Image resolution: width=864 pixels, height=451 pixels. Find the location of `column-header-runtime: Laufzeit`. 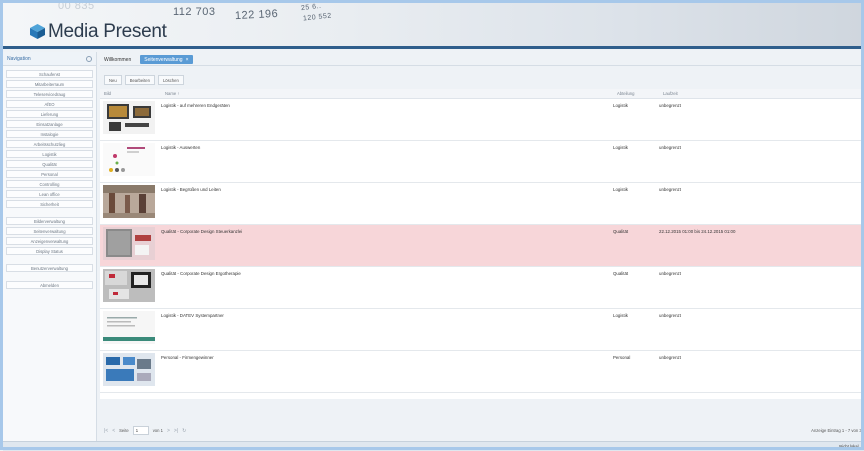

column-header-runtime: Laufzeit is located at coordinates (761, 93).